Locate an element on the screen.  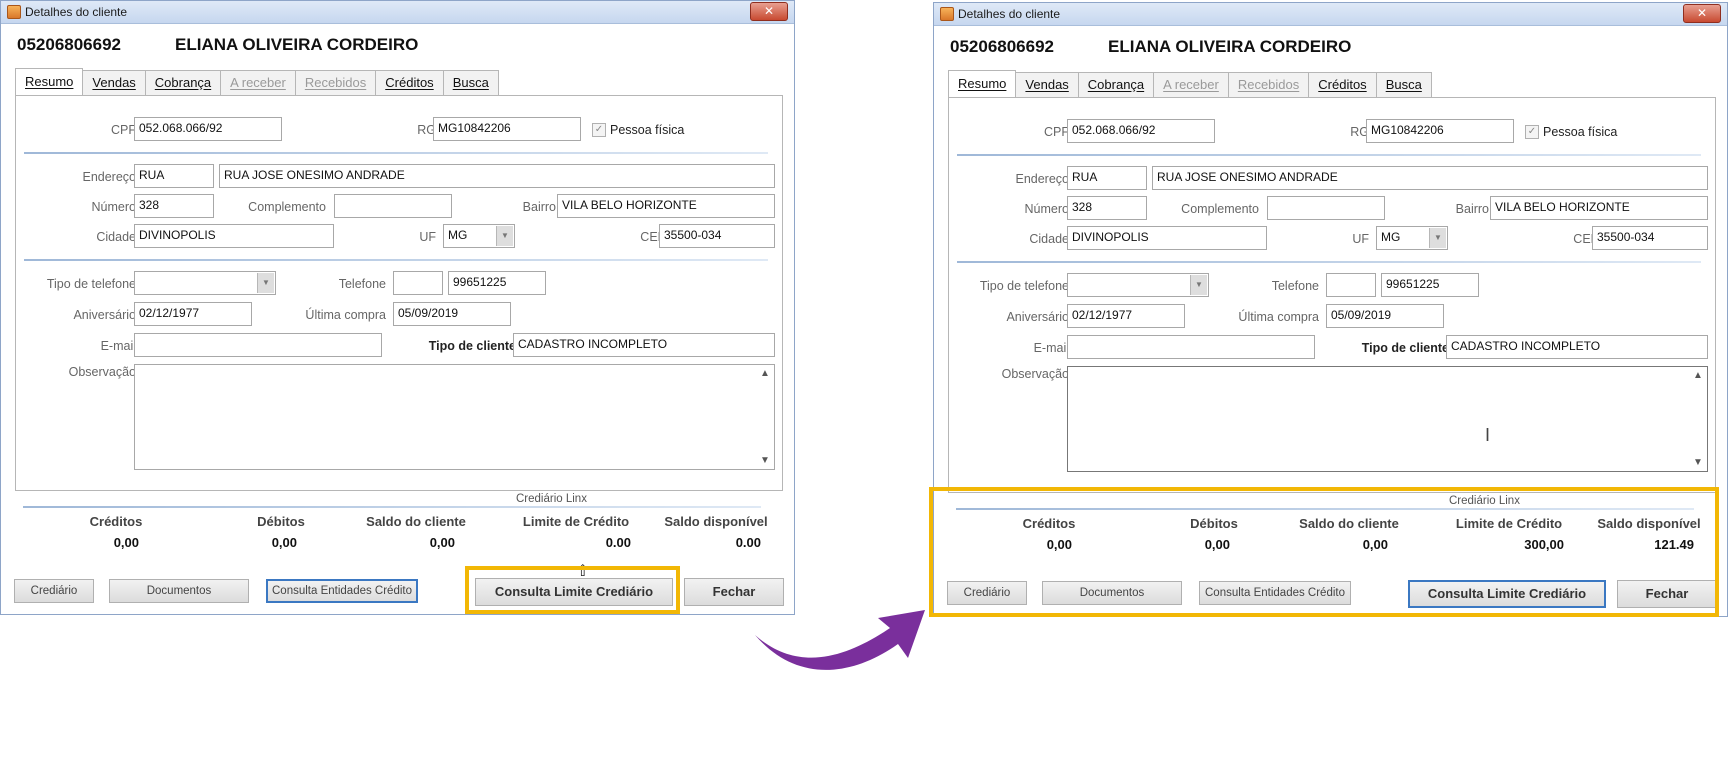
complemento-label: Complemento is located at coordinates (287, 207).